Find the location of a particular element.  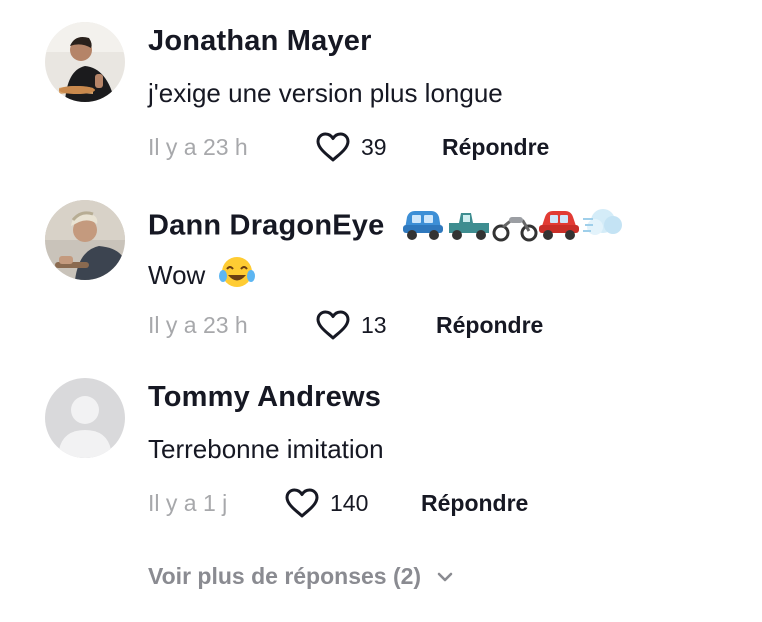

comment-text: Terrebonne imitation is located at coordinates (266, 449).